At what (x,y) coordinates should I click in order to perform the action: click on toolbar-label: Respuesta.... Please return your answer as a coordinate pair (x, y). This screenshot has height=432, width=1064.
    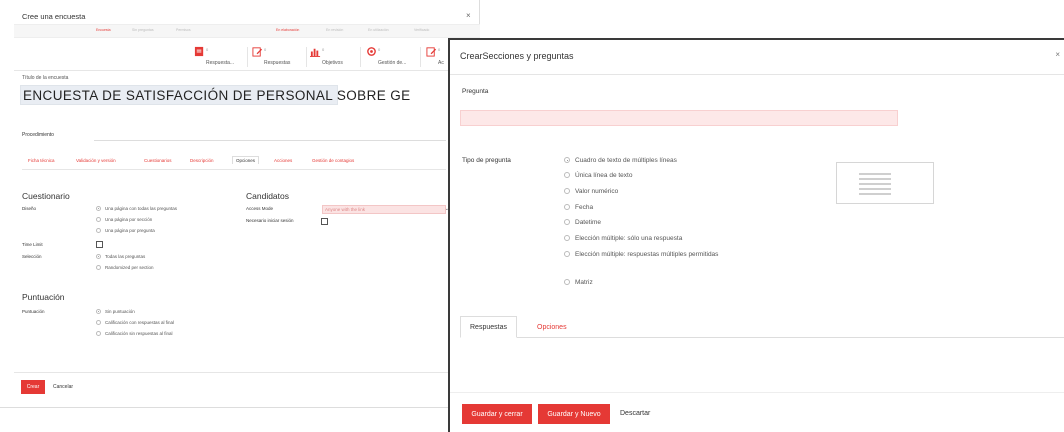
    Looking at the image, I should click on (220, 63).